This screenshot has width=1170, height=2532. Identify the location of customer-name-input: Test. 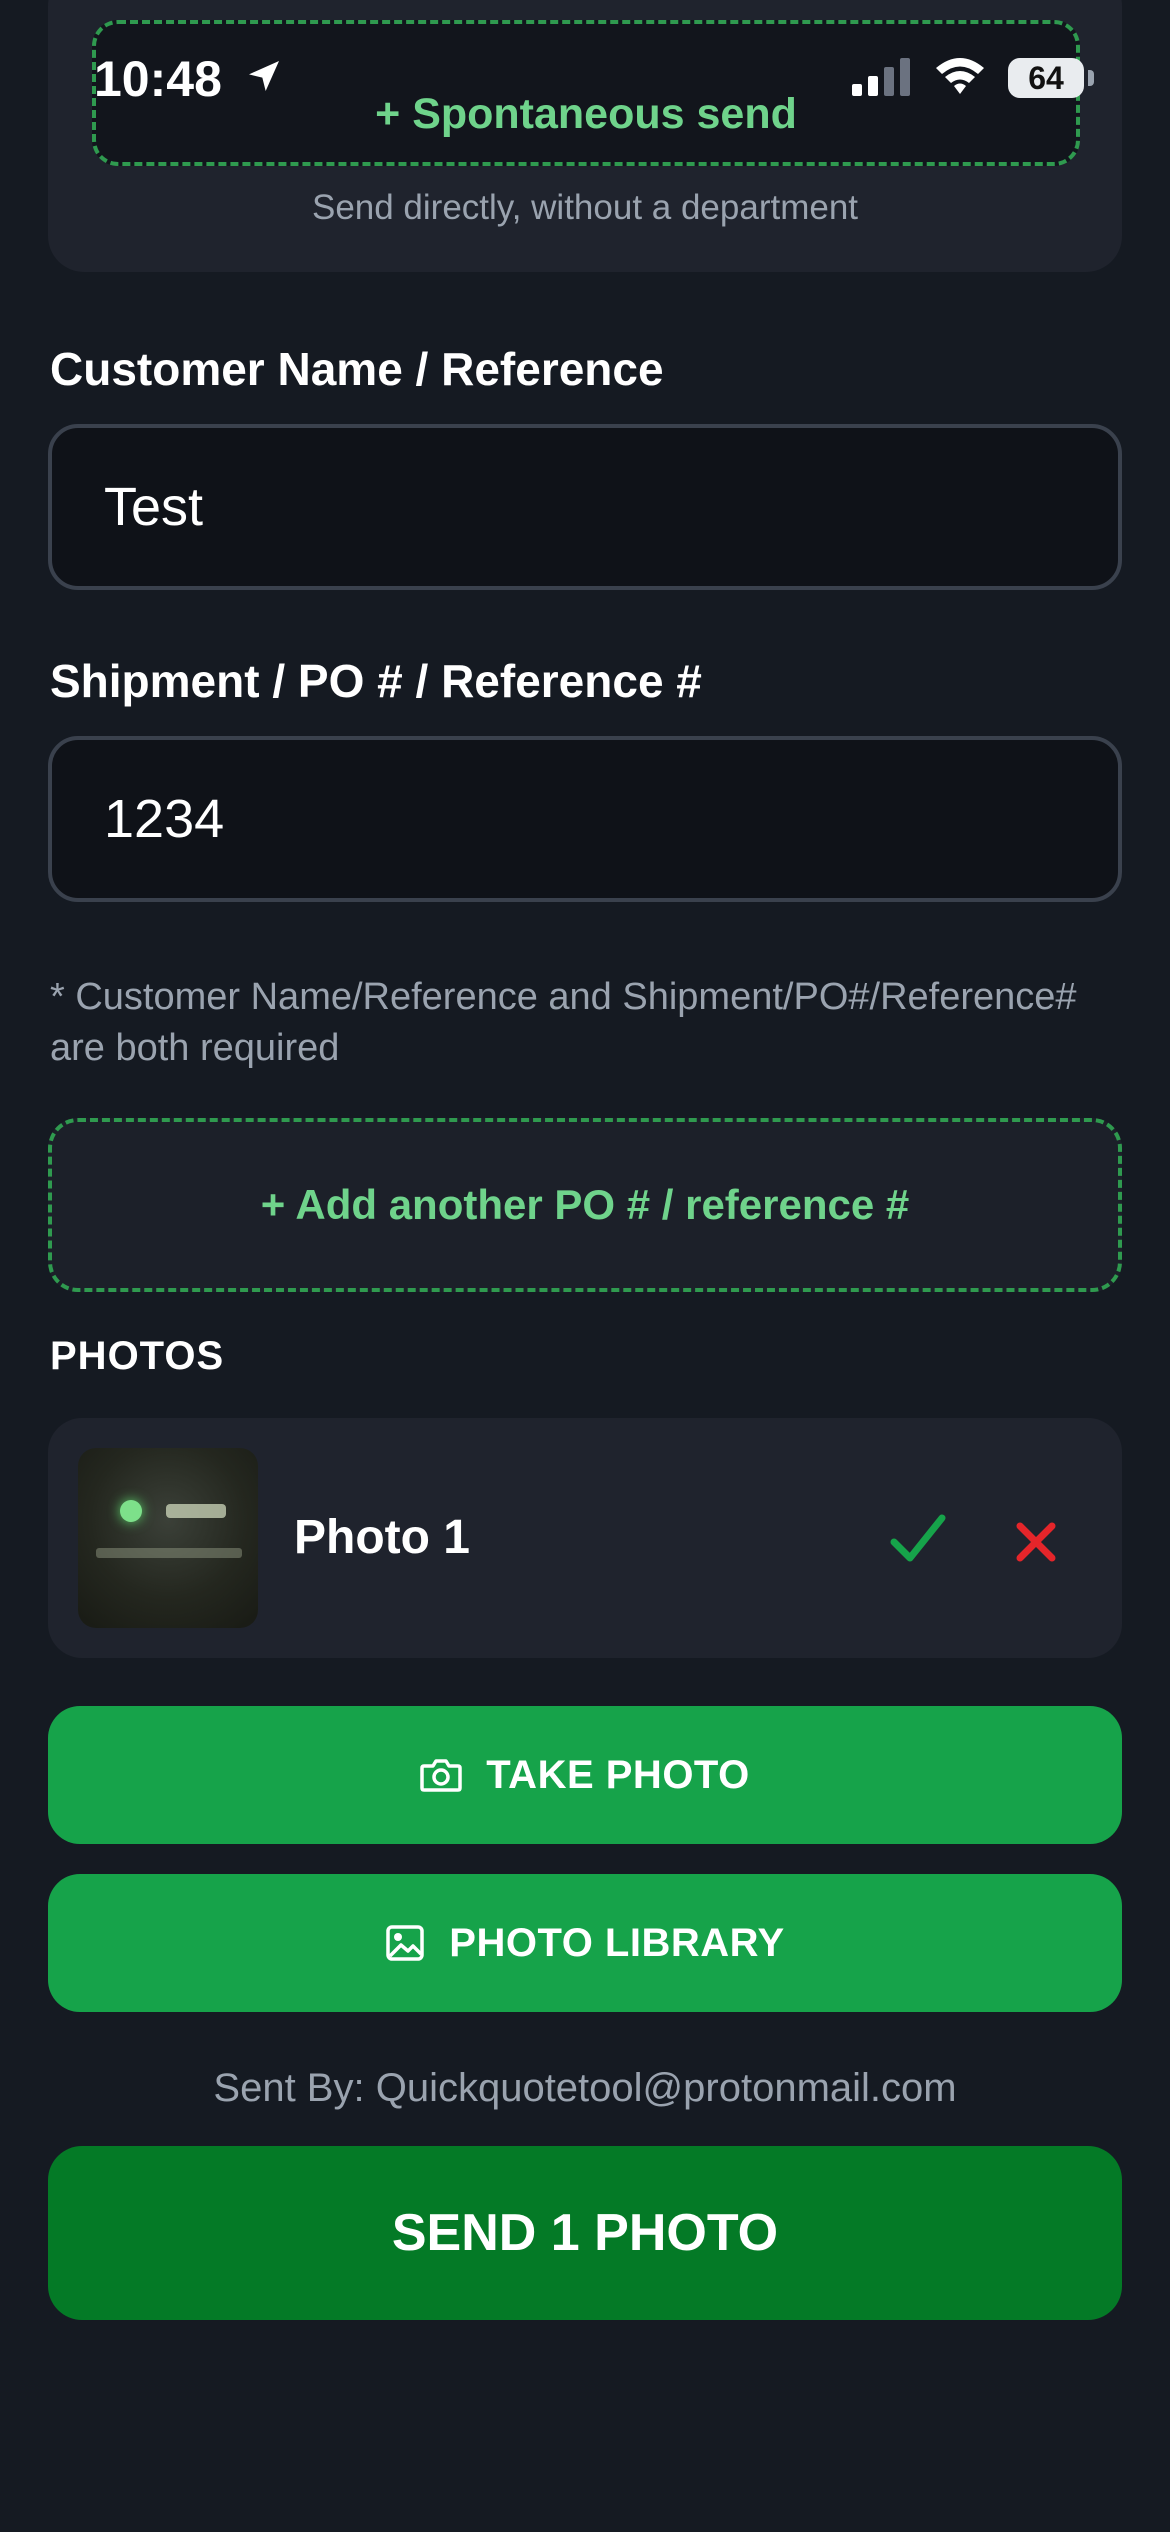
(585, 507).